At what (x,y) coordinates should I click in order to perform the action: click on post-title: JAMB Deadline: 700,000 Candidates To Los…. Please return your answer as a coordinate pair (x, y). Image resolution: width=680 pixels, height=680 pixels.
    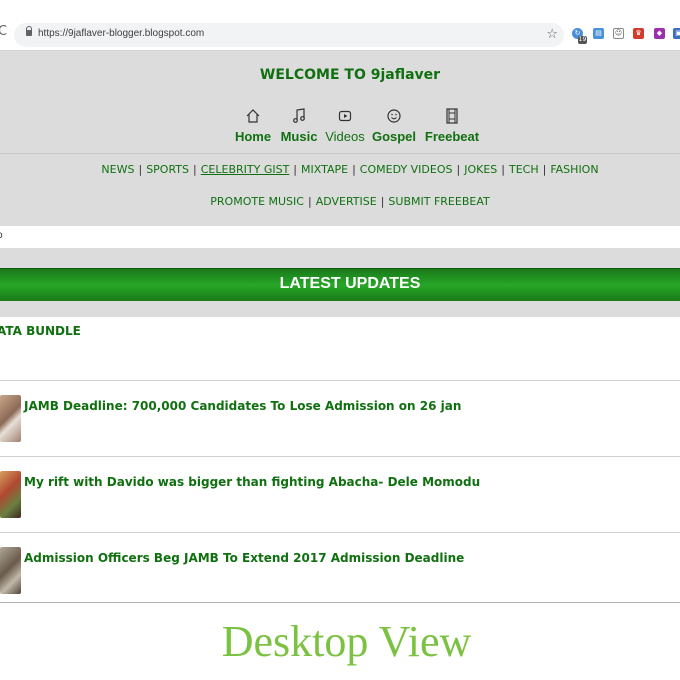
    Looking at the image, I should click on (242, 406).